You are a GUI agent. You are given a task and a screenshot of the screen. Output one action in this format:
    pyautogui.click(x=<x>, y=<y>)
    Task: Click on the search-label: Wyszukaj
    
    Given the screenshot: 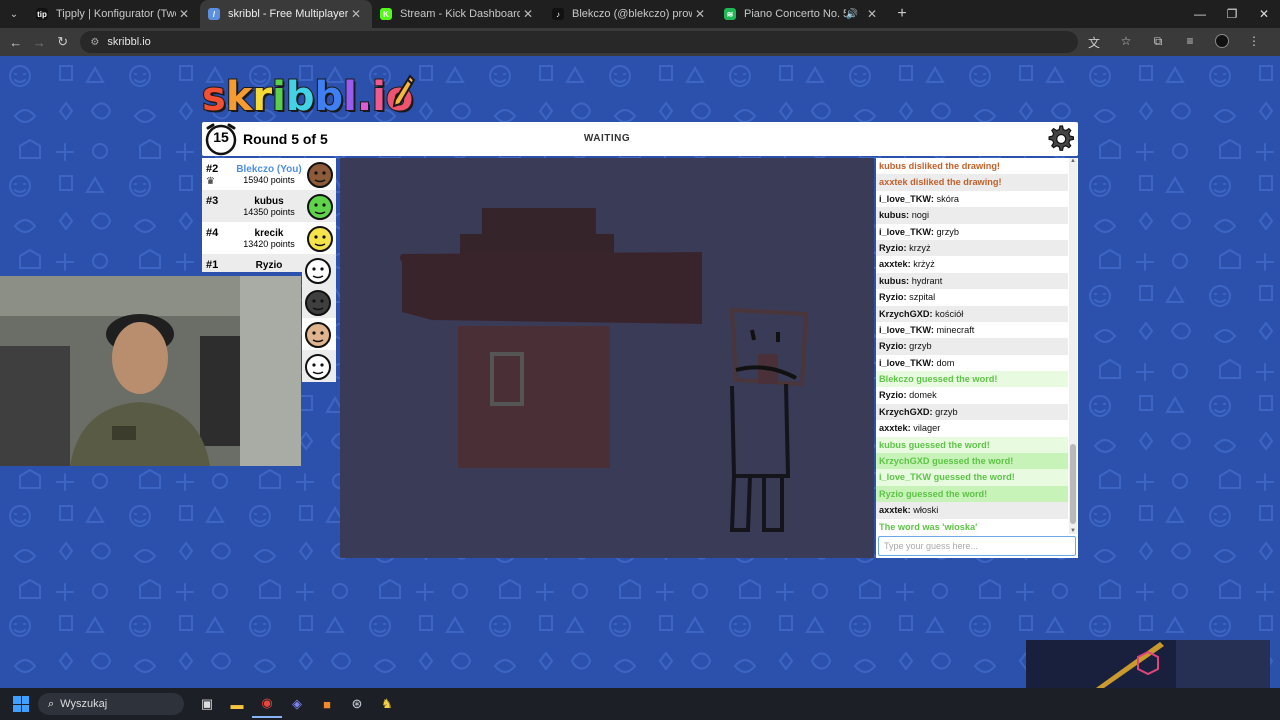 What is the action you would take?
    pyautogui.click(x=84, y=704)
    